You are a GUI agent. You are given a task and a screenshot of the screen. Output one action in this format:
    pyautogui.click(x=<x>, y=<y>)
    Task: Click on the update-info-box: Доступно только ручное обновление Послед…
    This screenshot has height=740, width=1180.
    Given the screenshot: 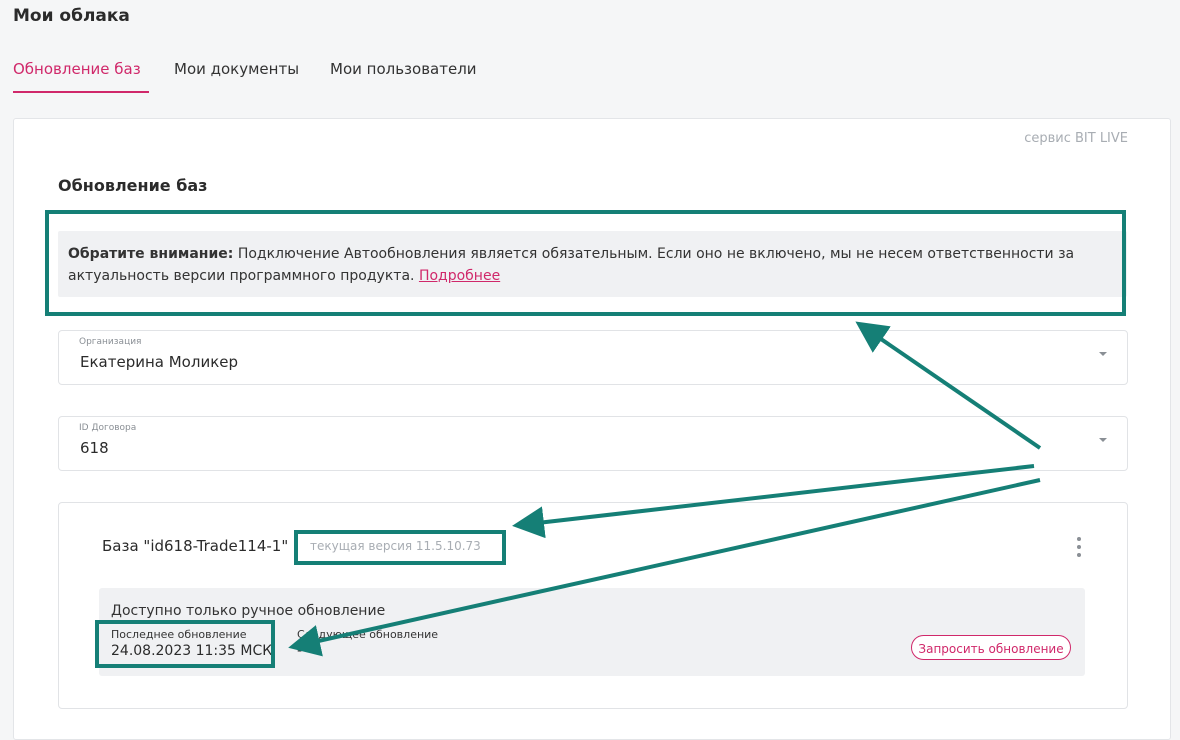 What is the action you would take?
    pyautogui.click(x=592, y=632)
    